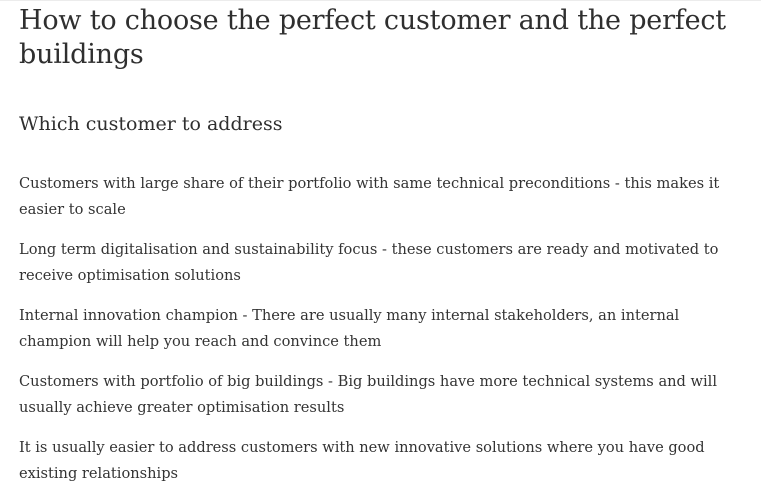 The image size is (761, 501). What do you see at coordinates (380, 0) in the screenshot?
I see `top-divider` at bounding box center [380, 0].